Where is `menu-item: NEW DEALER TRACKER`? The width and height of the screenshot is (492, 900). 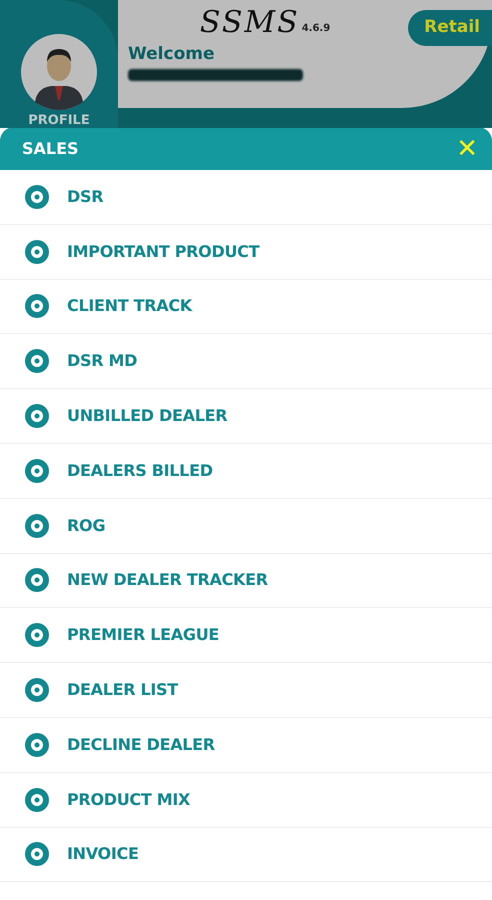 menu-item: NEW DEALER TRACKER is located at coordinates (246, 581).